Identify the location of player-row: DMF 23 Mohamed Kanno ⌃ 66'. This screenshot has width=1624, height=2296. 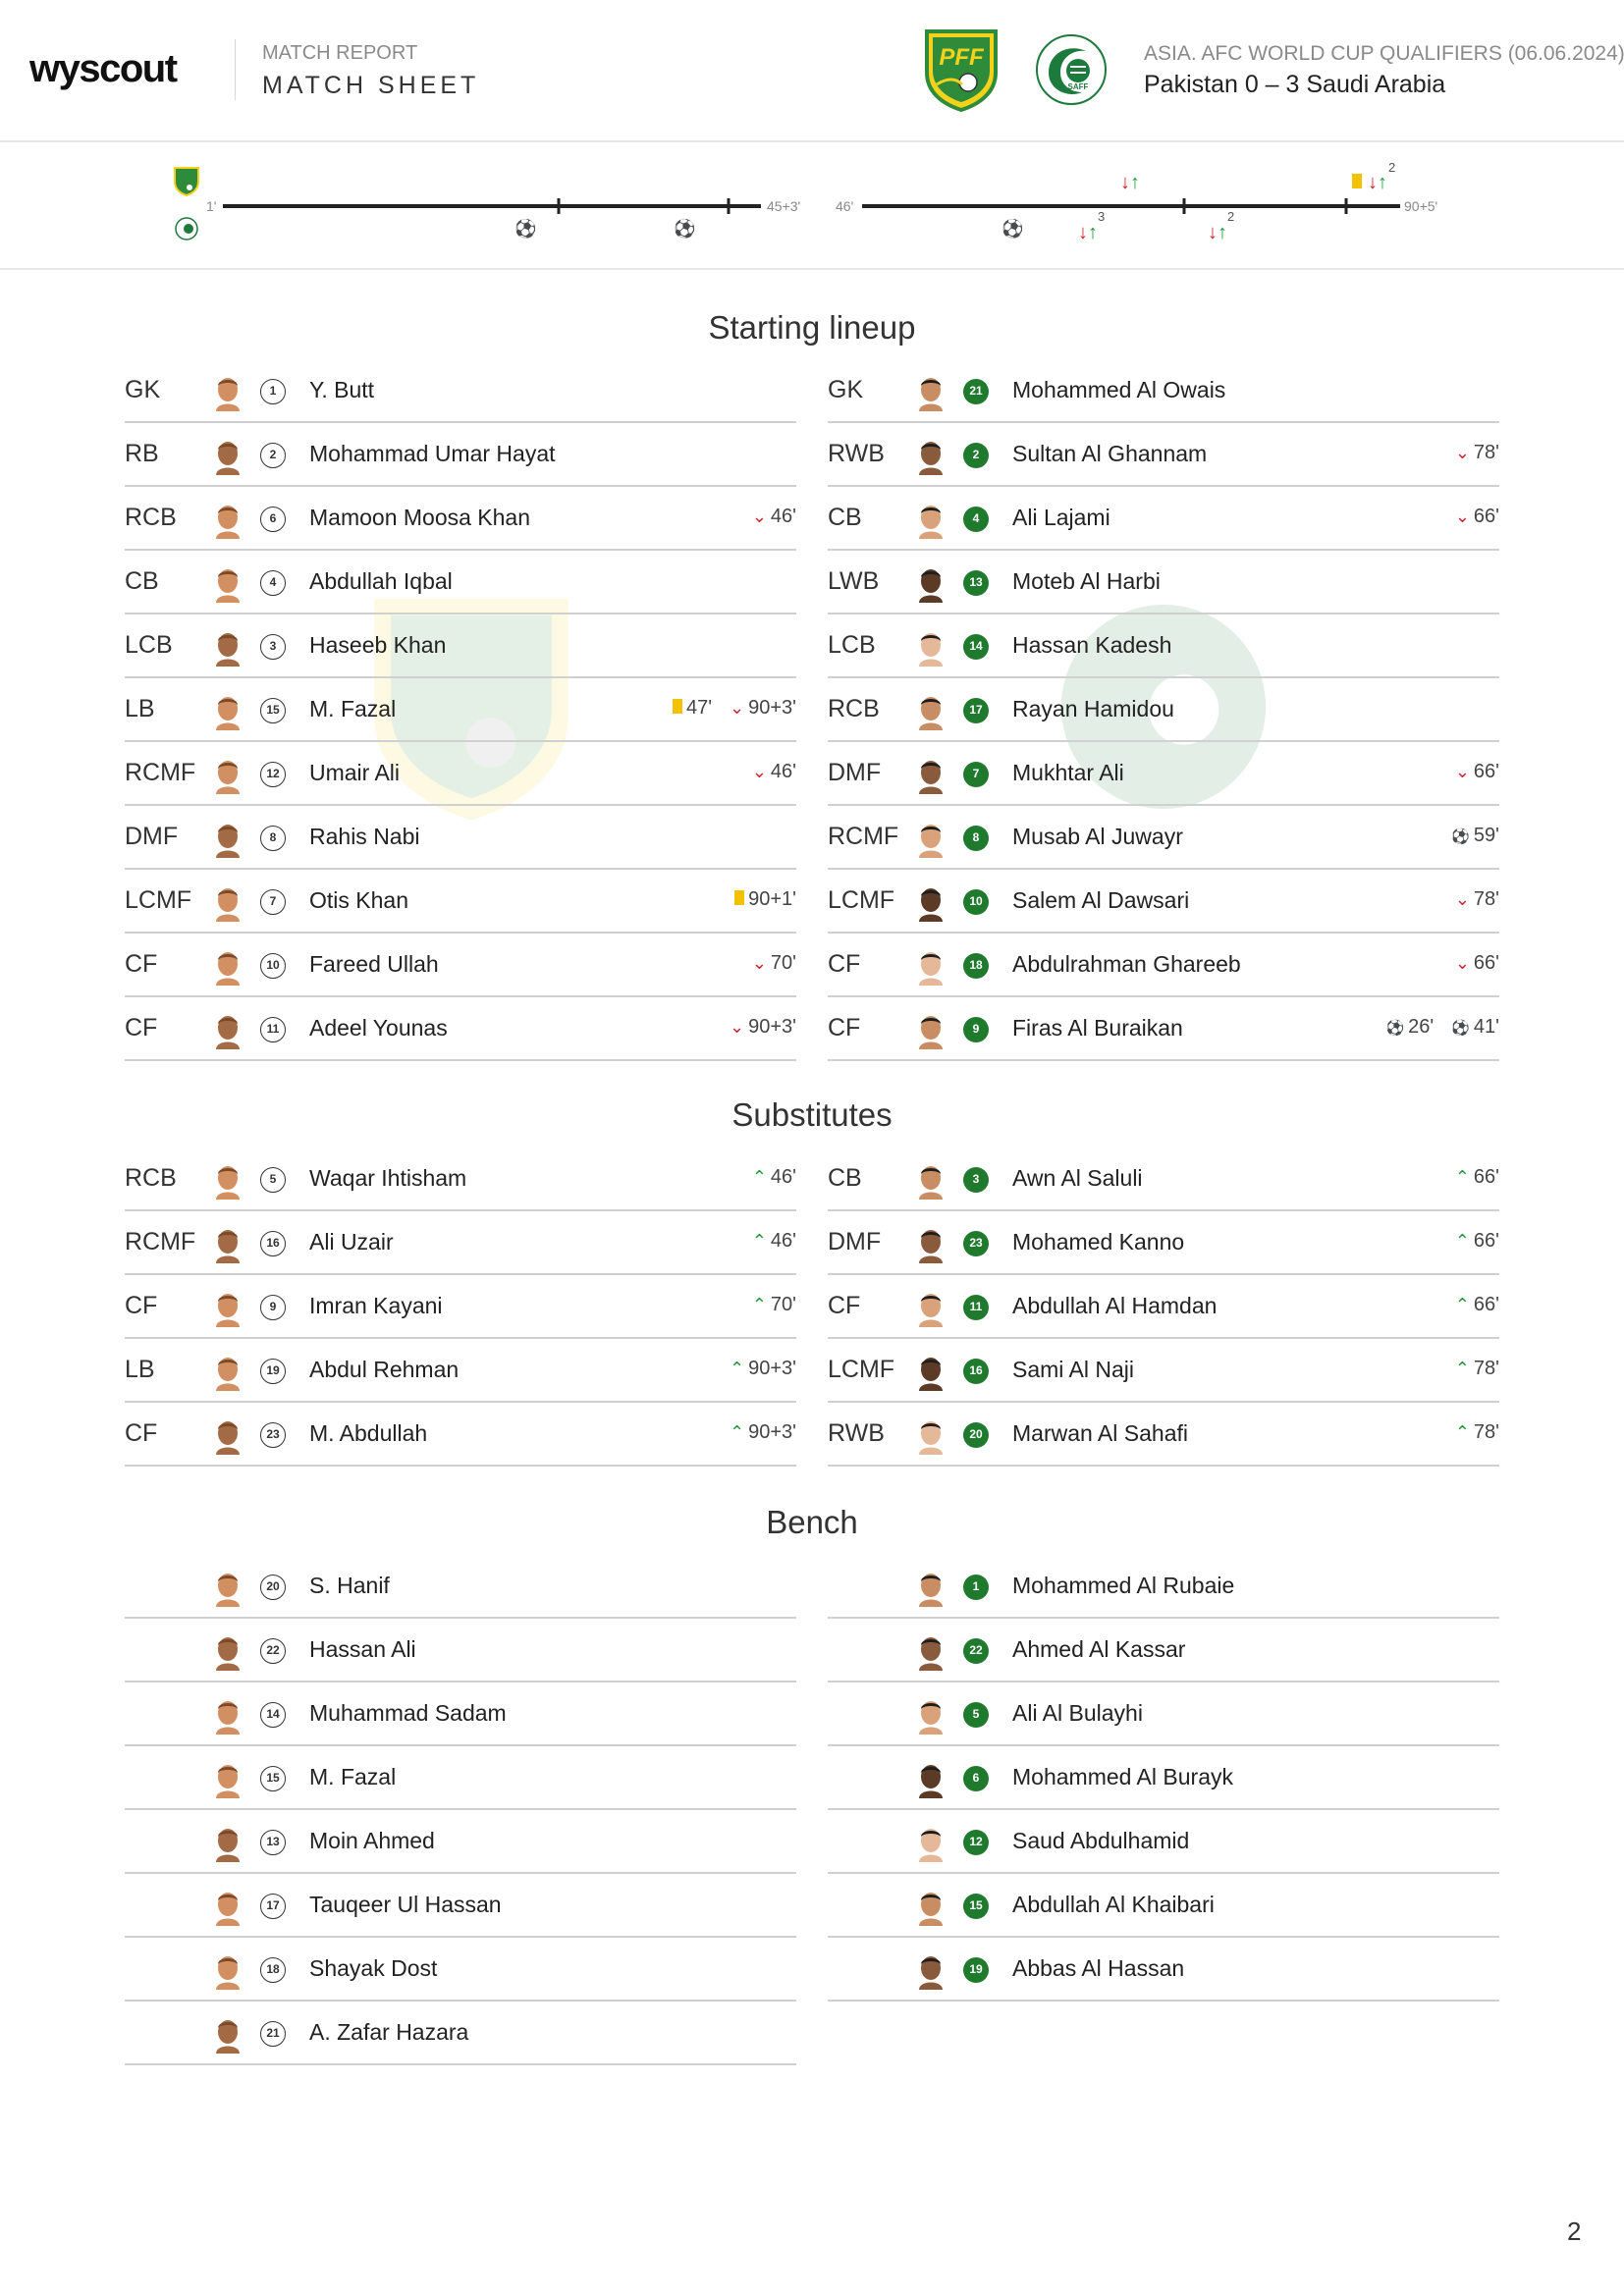
(1163, 1243).